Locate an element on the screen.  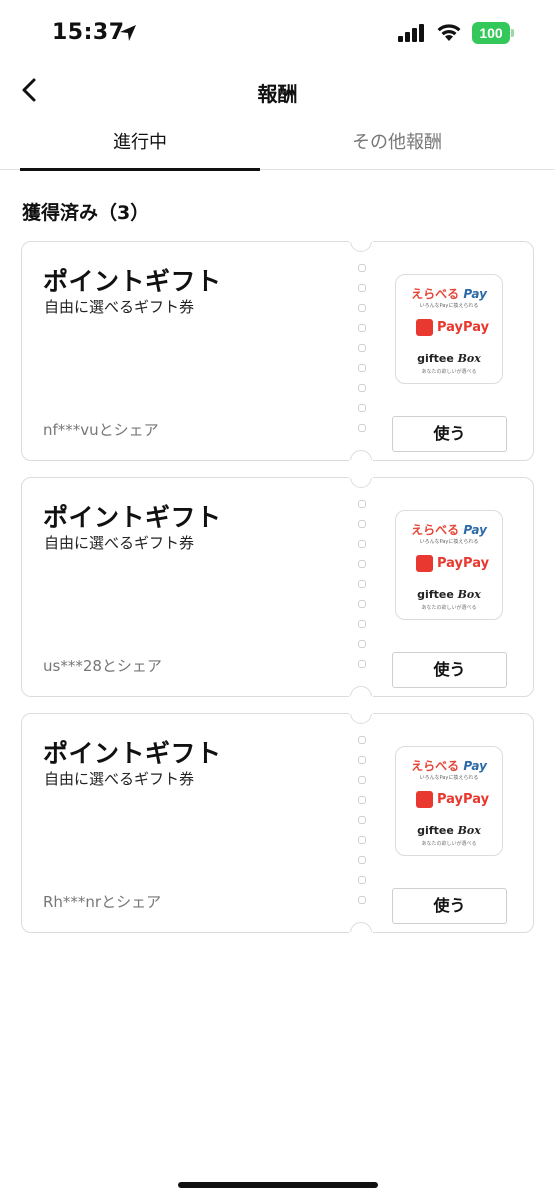
tab-in-progress: 進行中 is located at coordinates (140, 145).